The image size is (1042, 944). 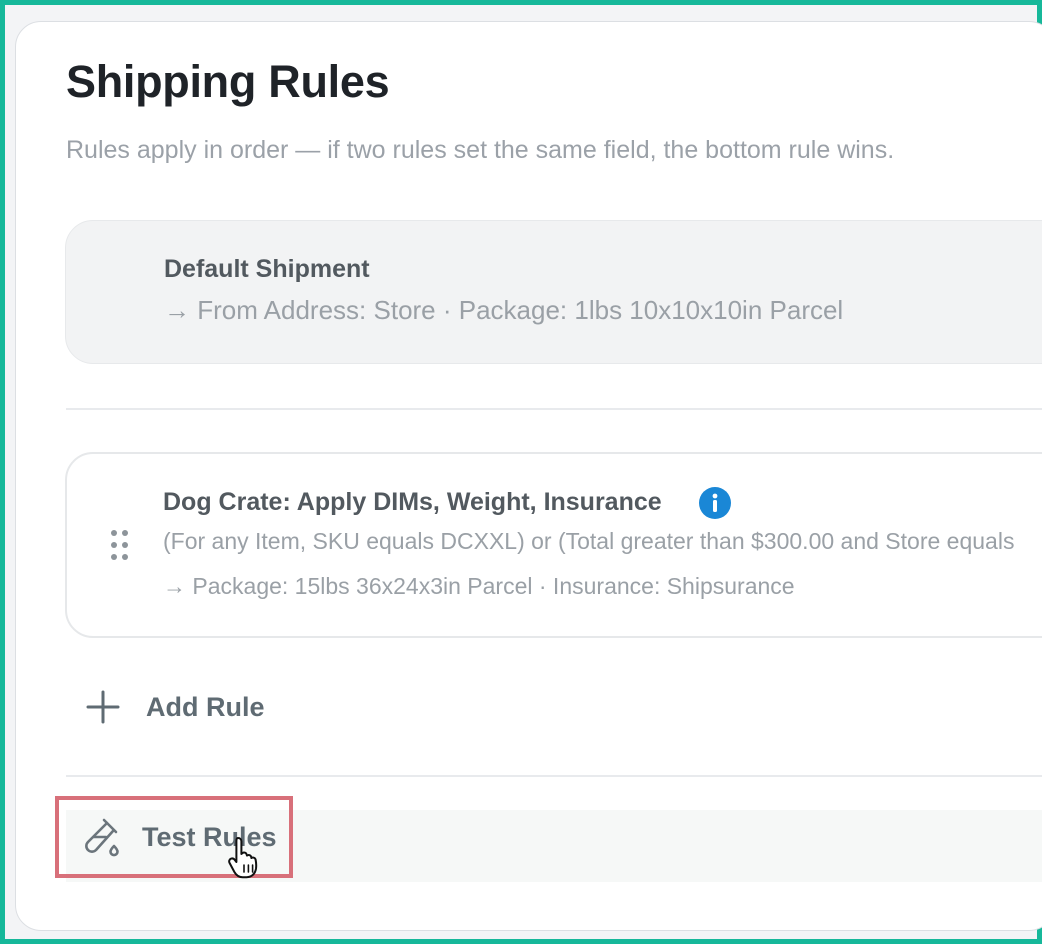 I want to click on add-rule-button: Add Rule, so click(x=175, y=707).